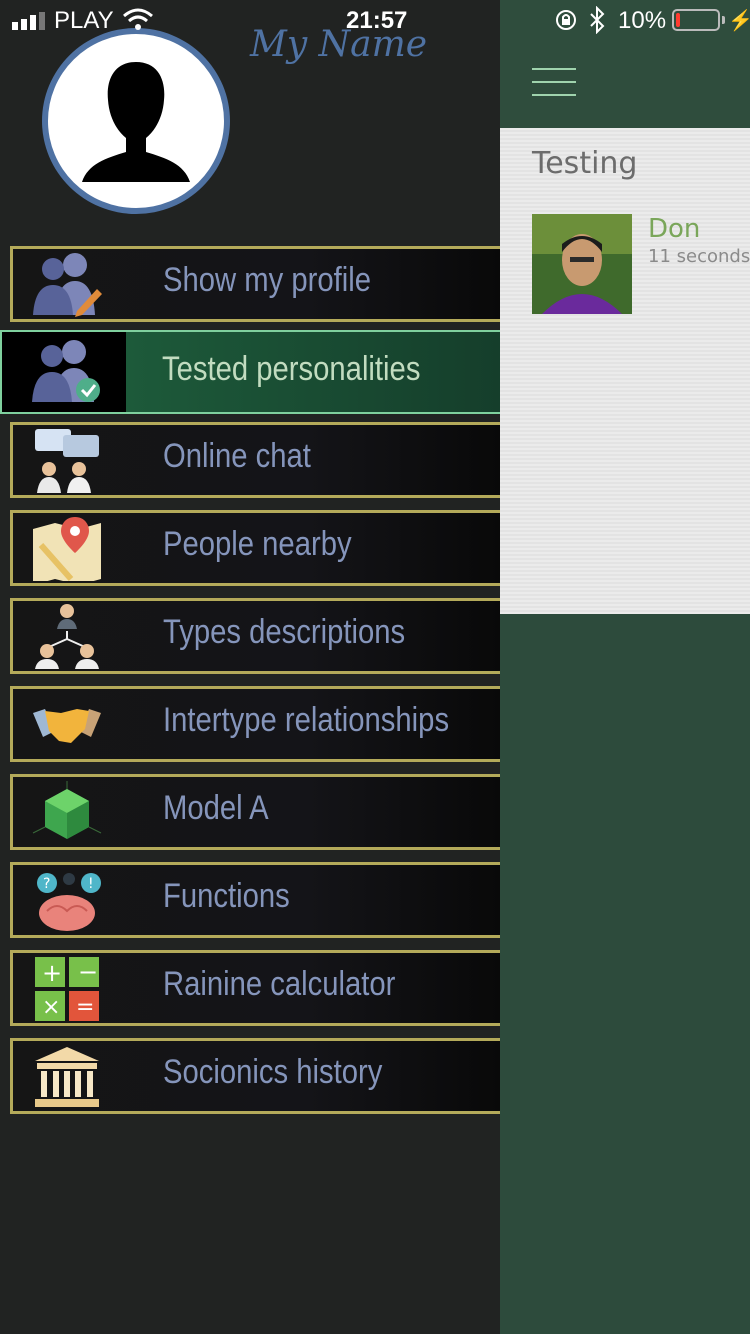  I want to click on org-chart-icon, so click(67, 636).